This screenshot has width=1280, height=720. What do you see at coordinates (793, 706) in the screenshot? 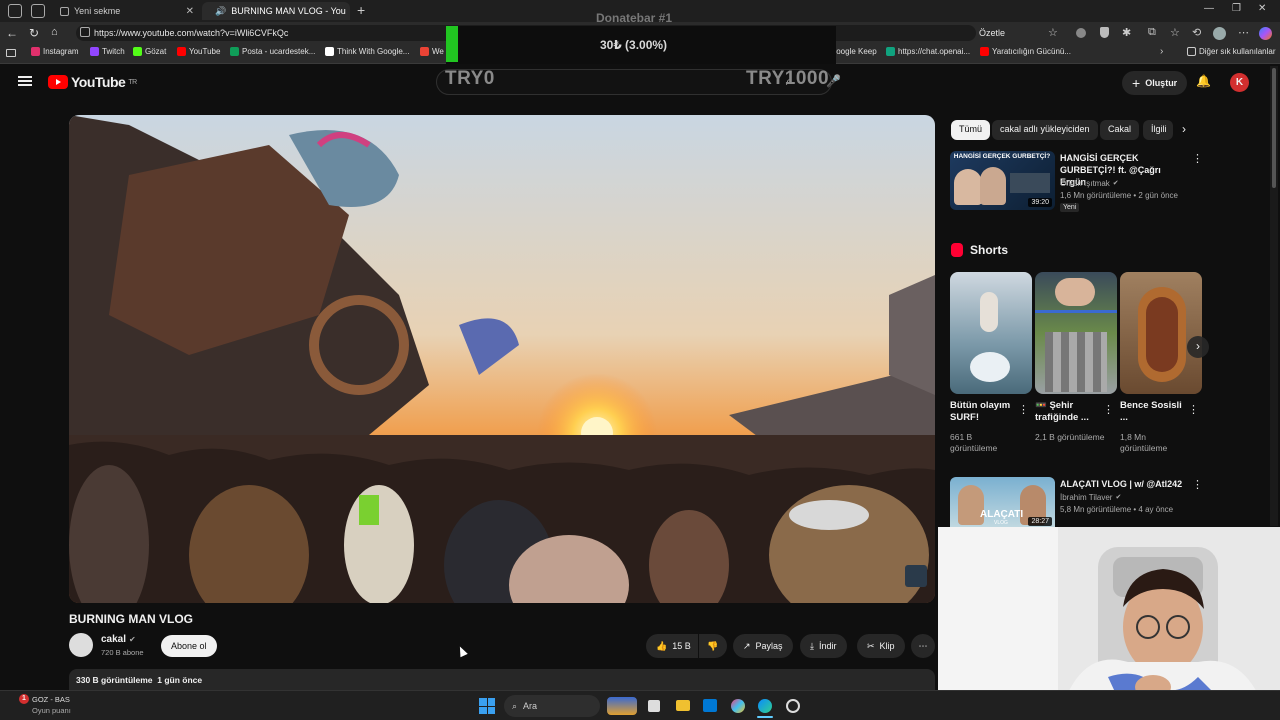
I see `obs-icon` at bounding box center [793, 706].